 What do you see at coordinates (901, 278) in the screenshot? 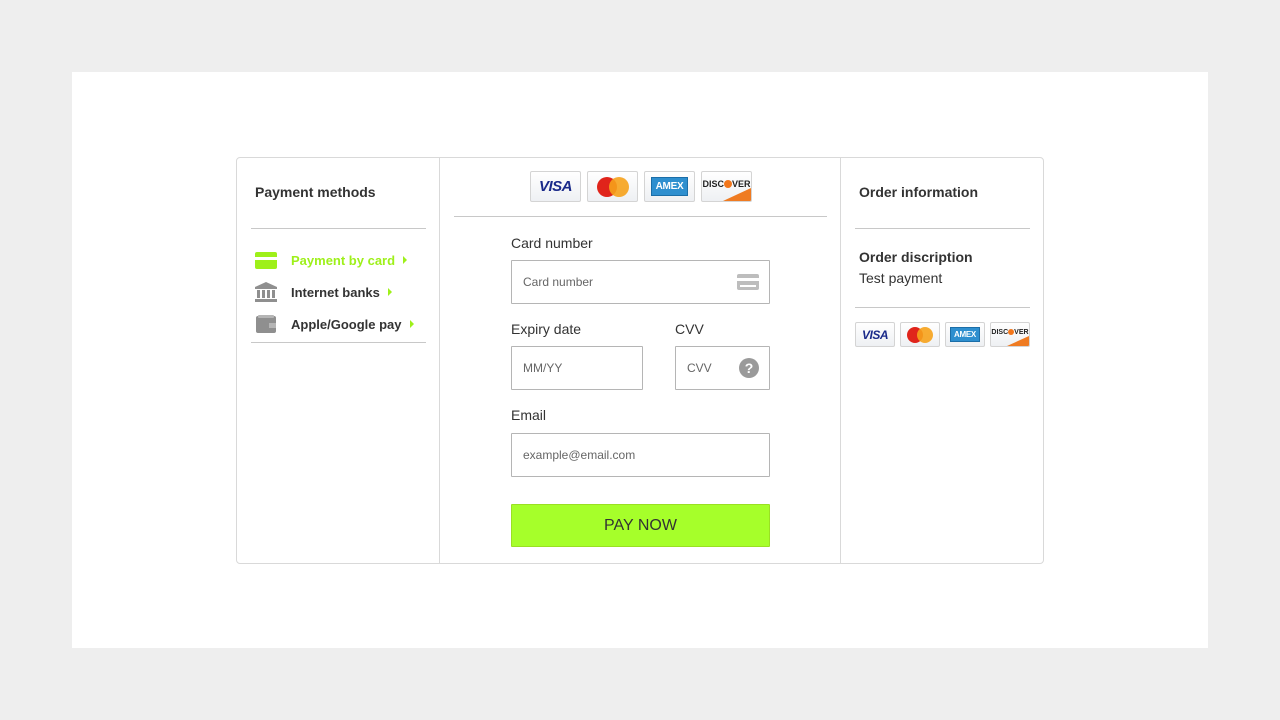
I see `order-description-value: Test payment` at bounding box center [901, 278].